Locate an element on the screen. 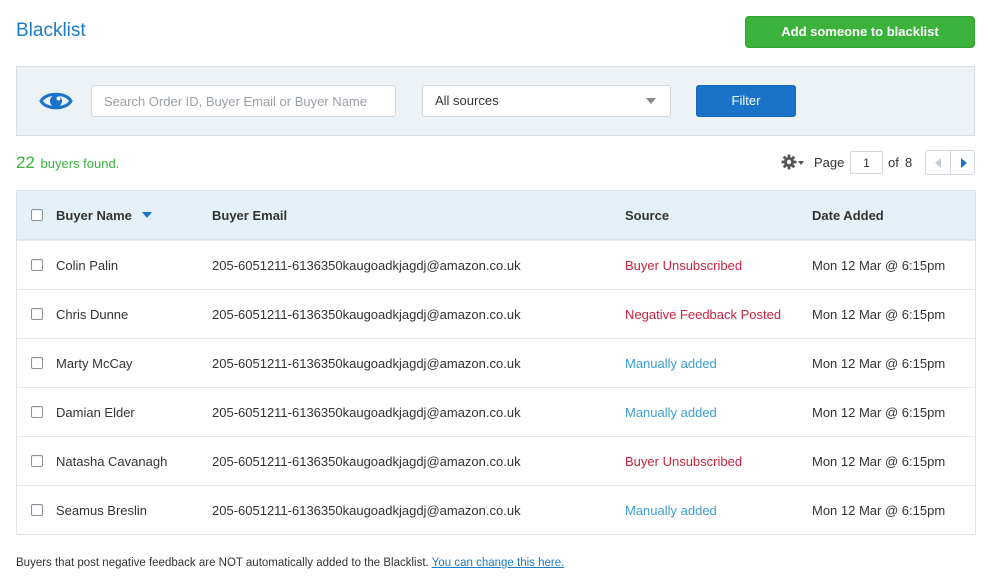  add-to-blacklist-button: Add someone to blacklist is located at coordinates (860, 32).